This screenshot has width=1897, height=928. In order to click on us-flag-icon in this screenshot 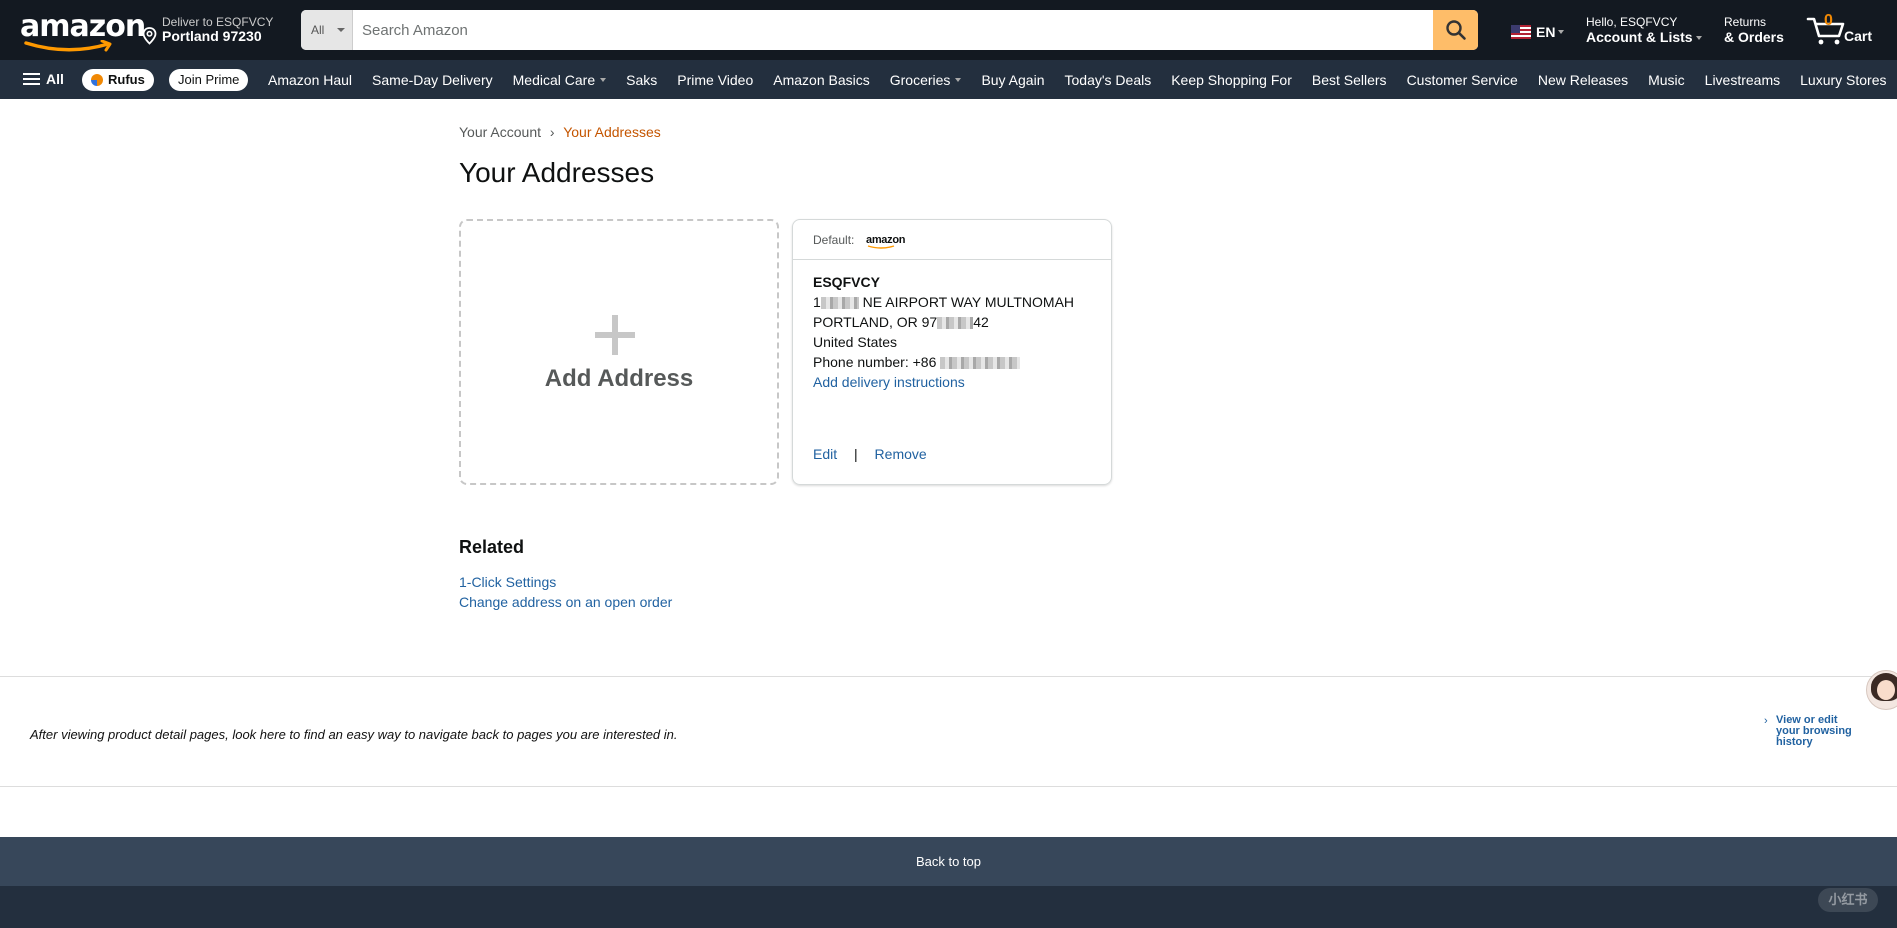, I will do `click(1521, 32)`.